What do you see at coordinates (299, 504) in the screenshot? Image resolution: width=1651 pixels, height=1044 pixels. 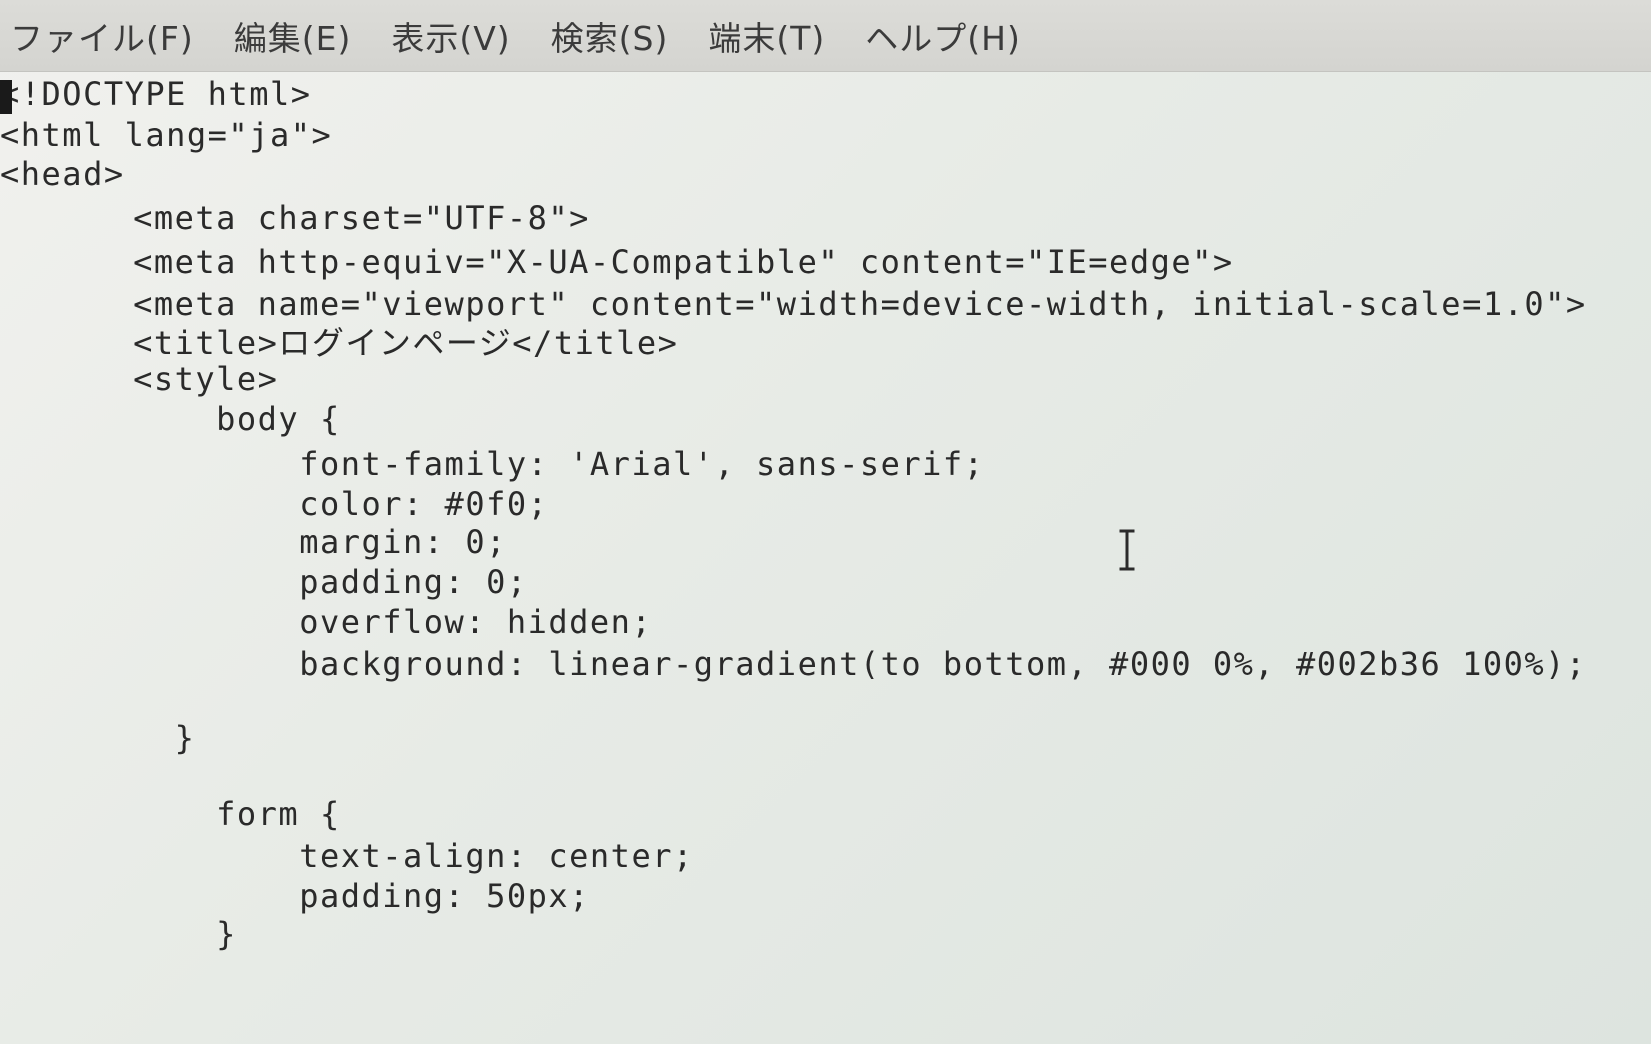 I see `code-line: color: #0f0;` at bounding box center [299, 504].